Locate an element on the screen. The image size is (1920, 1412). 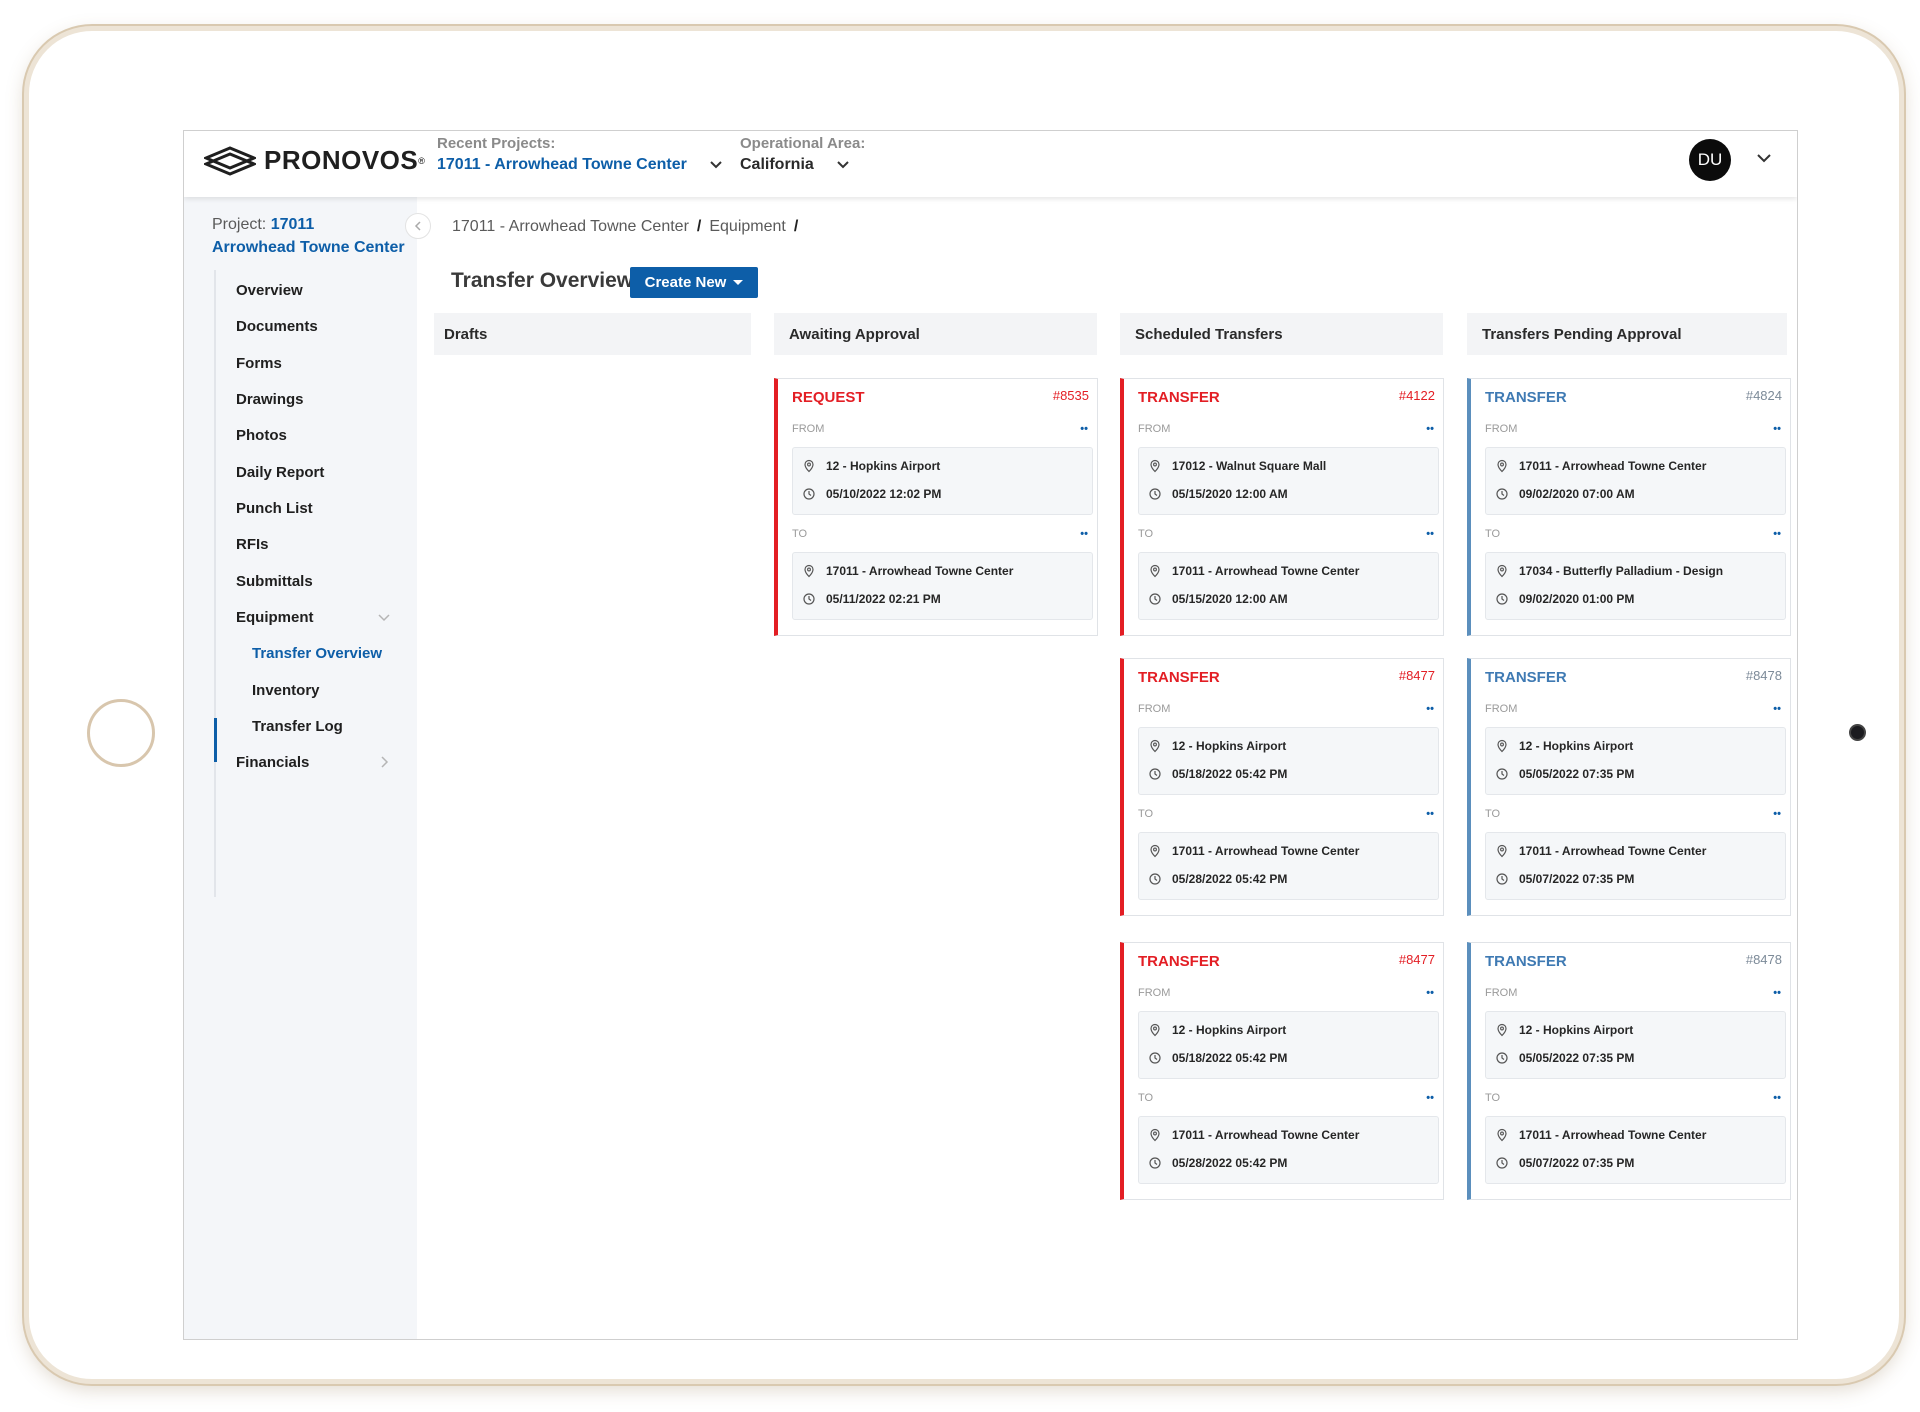
sidebar-item-daily-report: Daily Report is located at coordinates (280, 472).